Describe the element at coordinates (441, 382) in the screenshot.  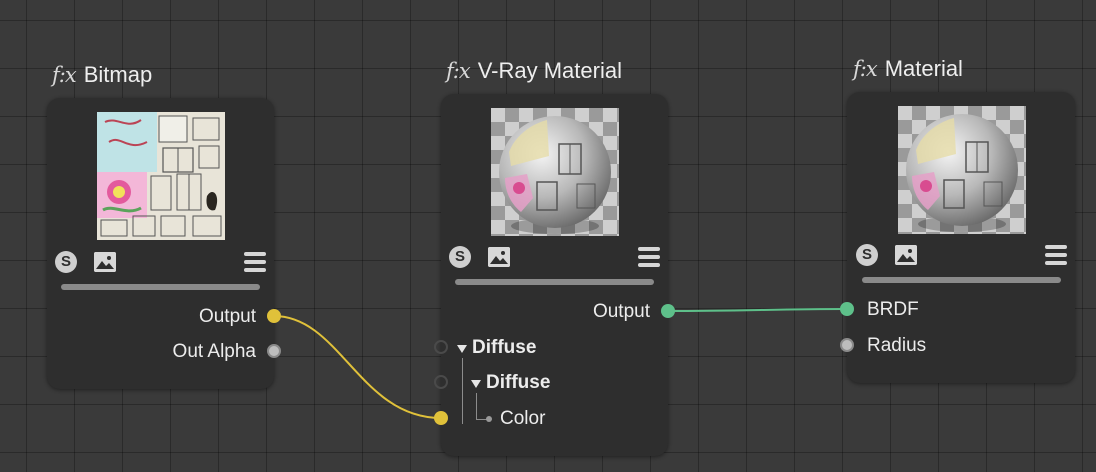
I see `diffuse-subgroup-input-port` at that location.